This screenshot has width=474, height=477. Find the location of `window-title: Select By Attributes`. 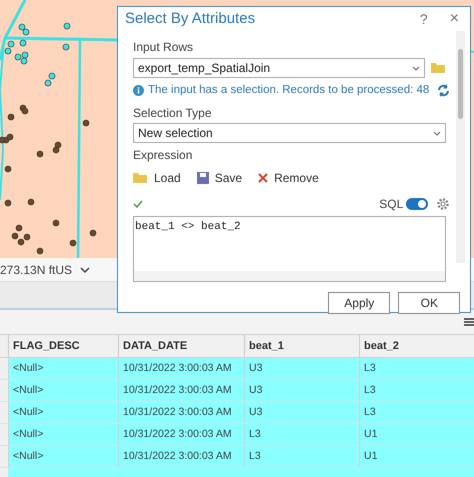

window-title: Select By Attributes is located at coordinates (190, 18).